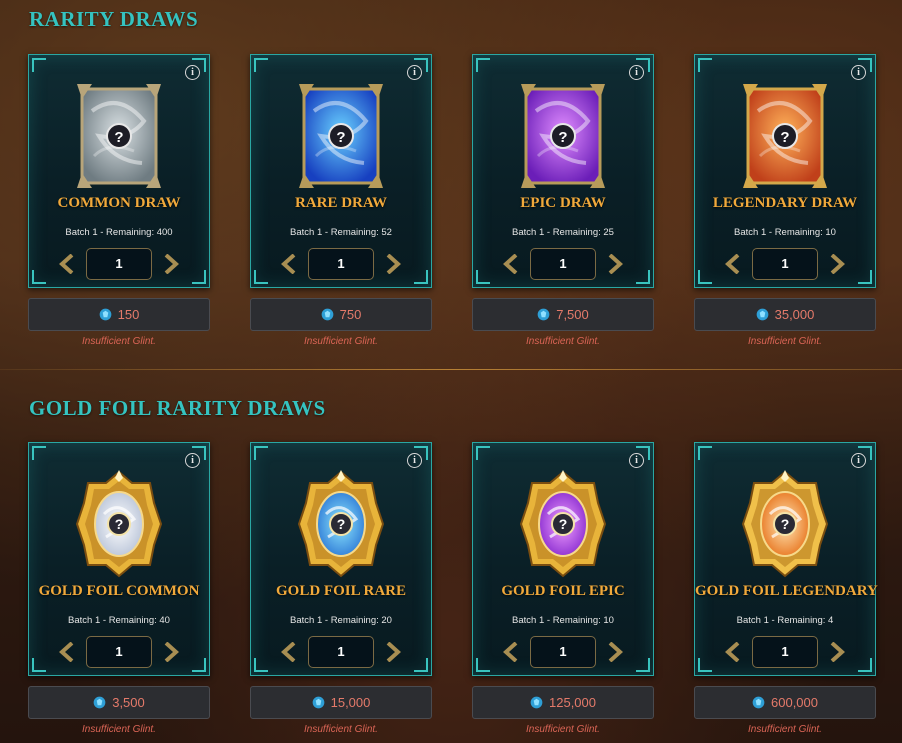  What do you see at coordinates (341, 232) in the screenshot?
I see `batch-remaining: Batch 1 - Remaining: 52` at bounding box center [341, 232].